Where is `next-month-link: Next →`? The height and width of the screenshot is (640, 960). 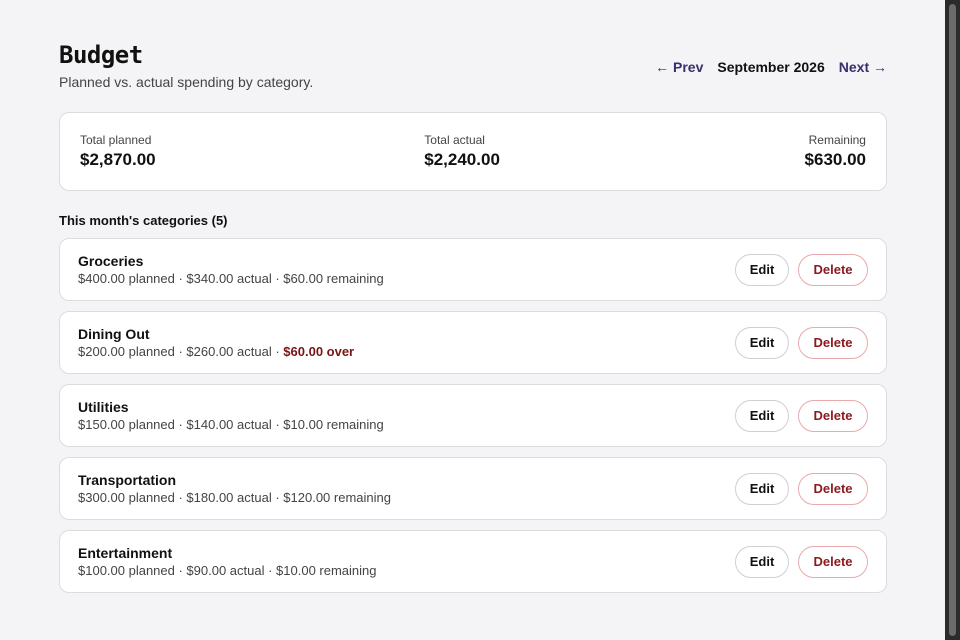 next-month-link: Next → is located at coordinates (863, 67).